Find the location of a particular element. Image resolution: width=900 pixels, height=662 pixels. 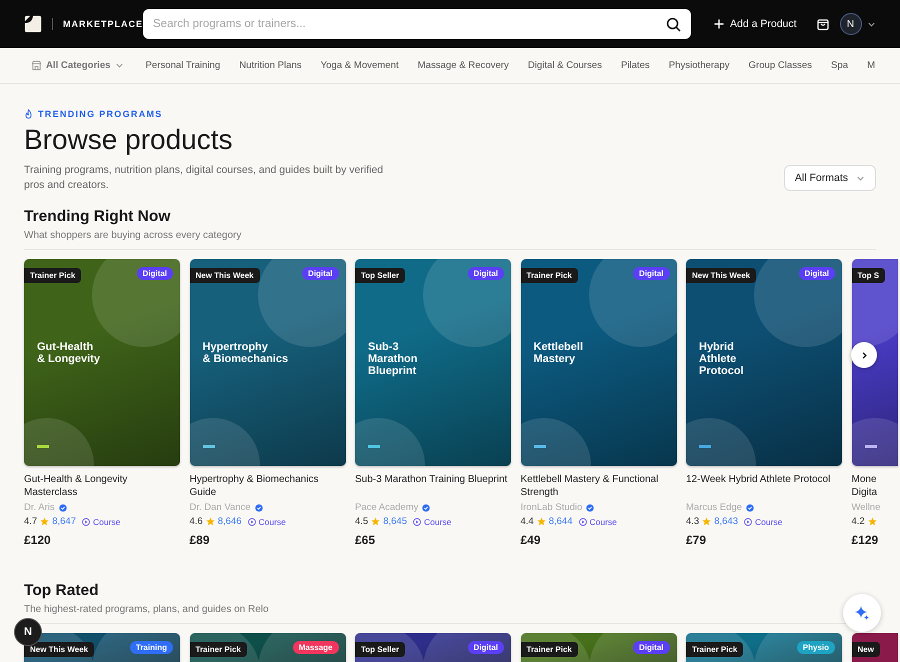

review-count: 8,645 is located at coordinates (395, 521).